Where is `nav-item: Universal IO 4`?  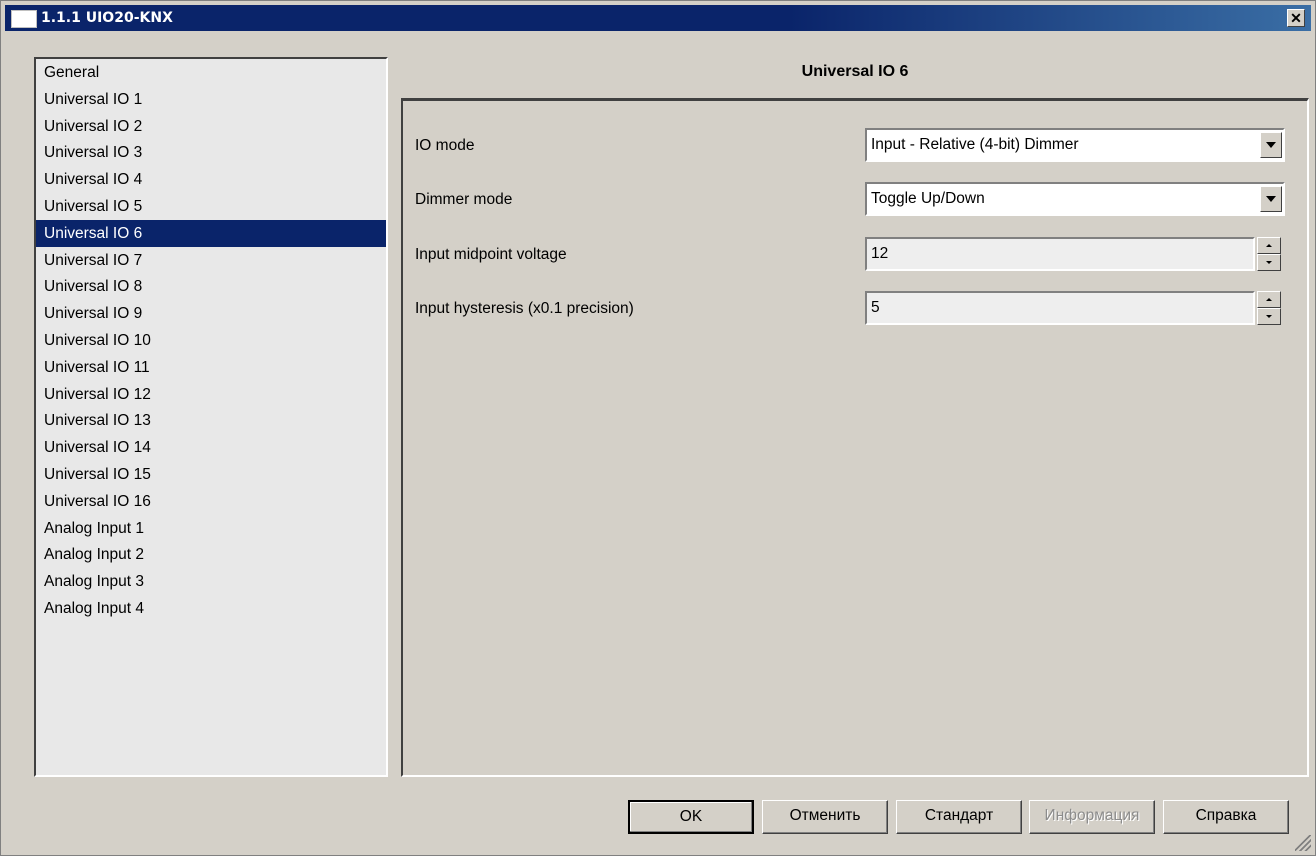
nav-item: Universal IO 4 is located at coordinates (211, 179).